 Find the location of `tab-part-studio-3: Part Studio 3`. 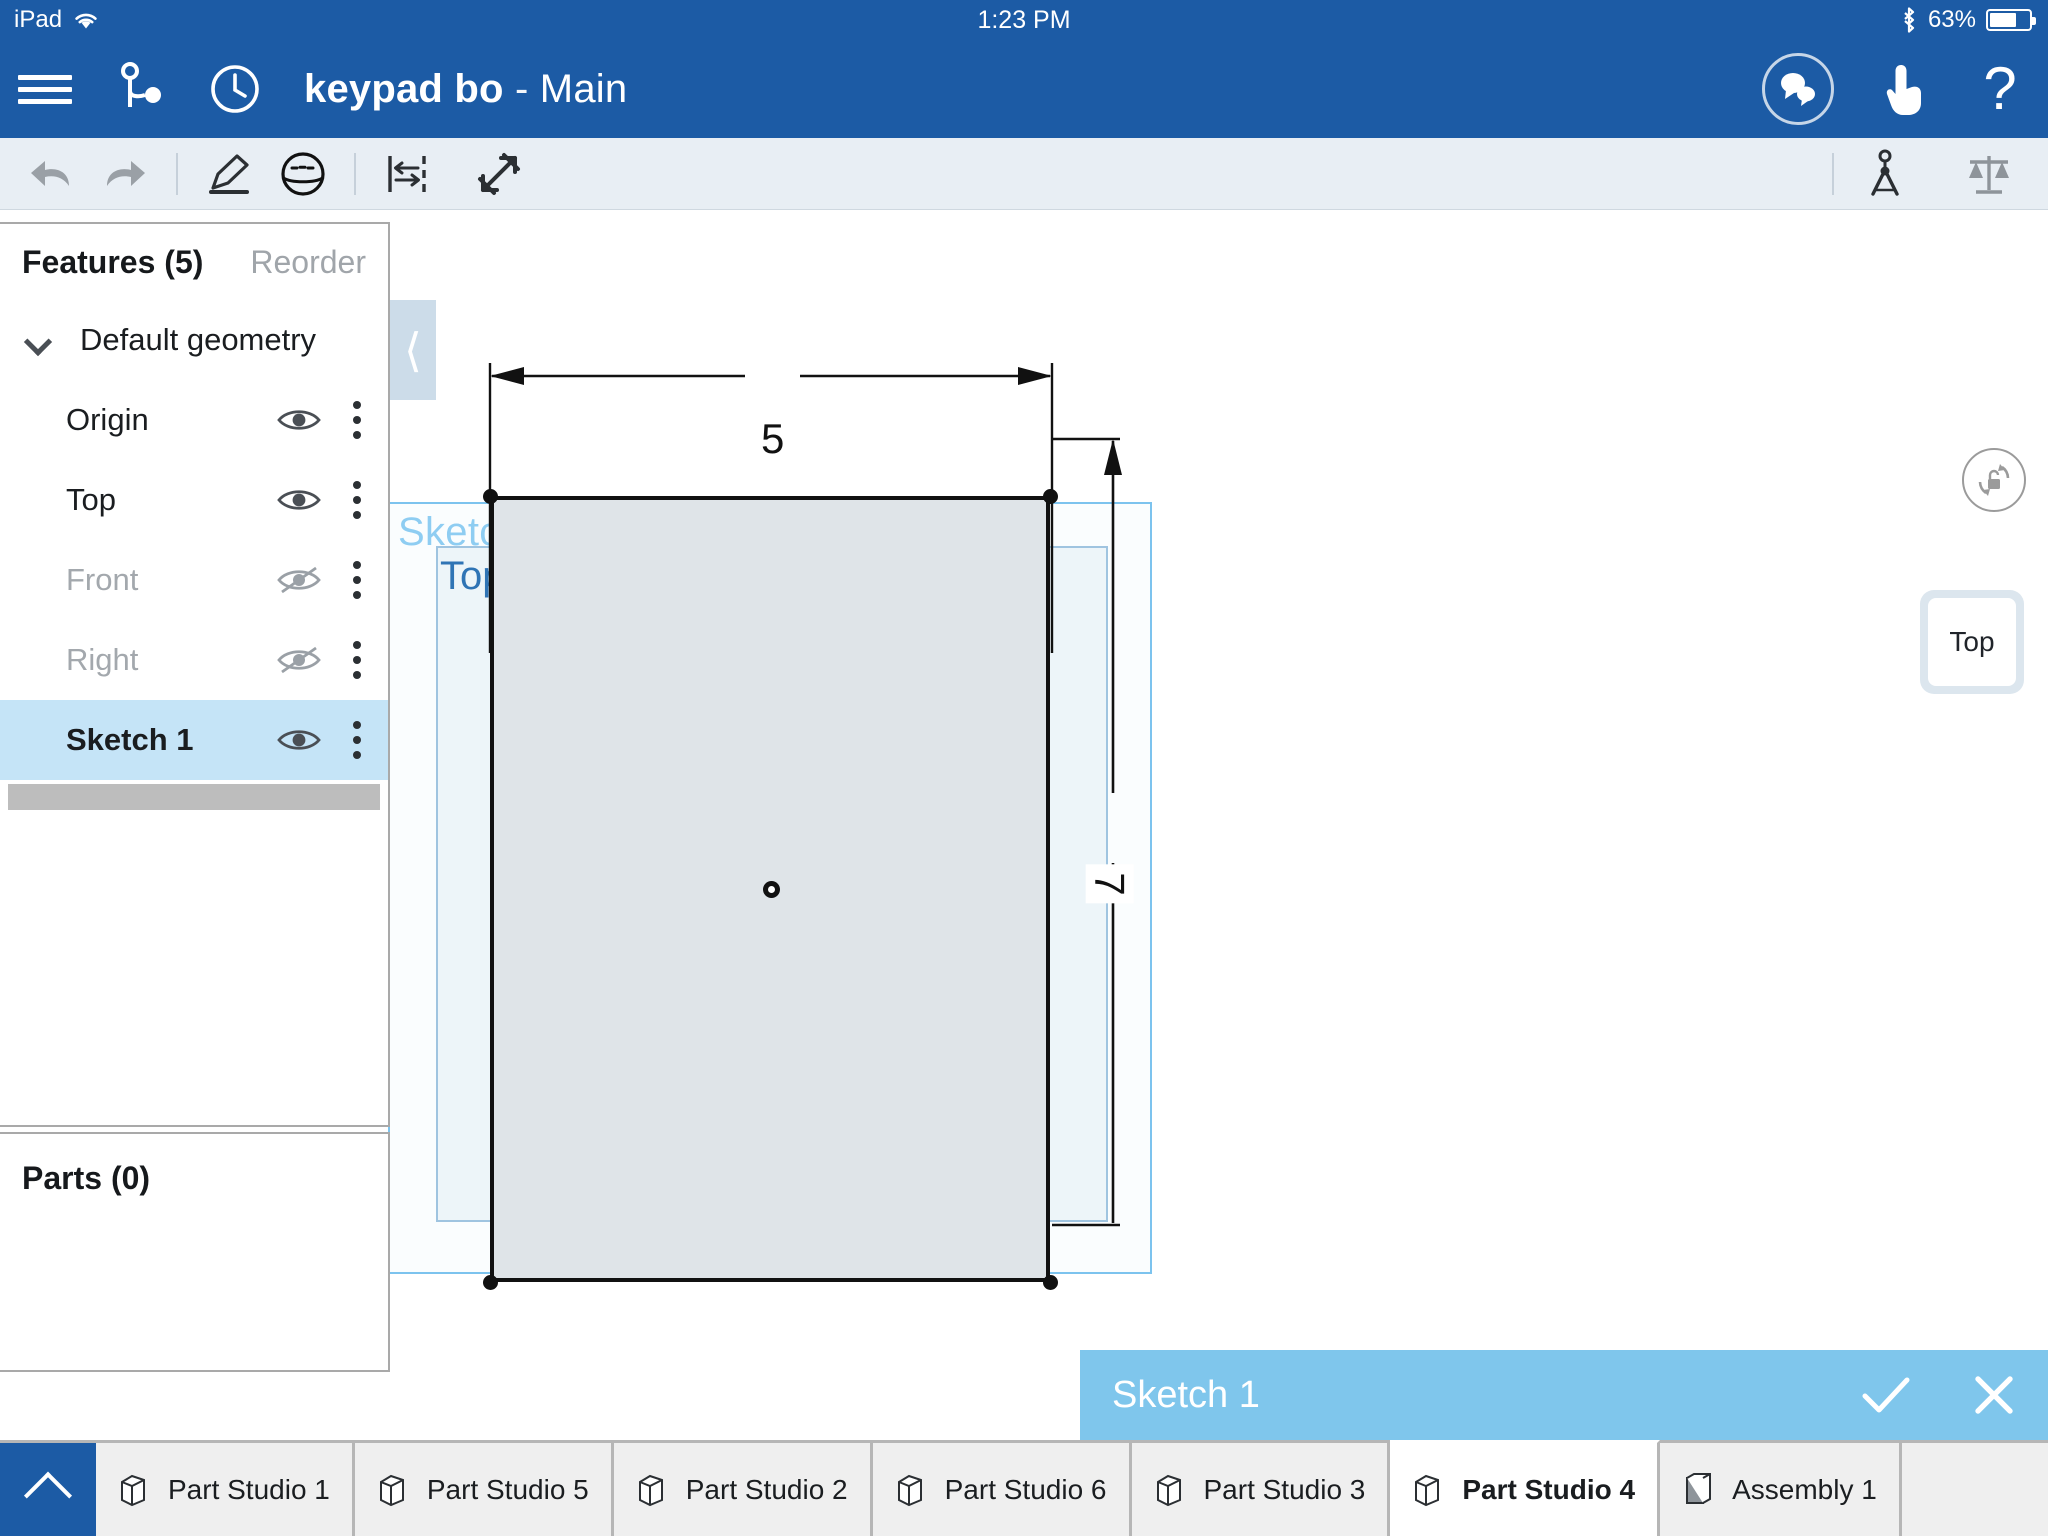

tab-part-studio-3: Part Studio 3 is located at coordinates (1261, 1488).